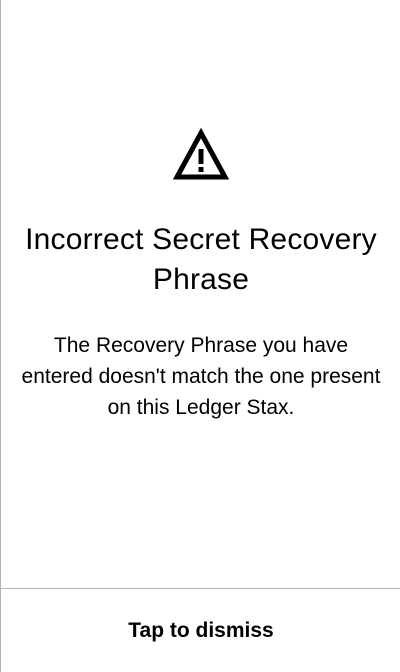  I want to click on warning-triangle-icon, so click(201, 154).